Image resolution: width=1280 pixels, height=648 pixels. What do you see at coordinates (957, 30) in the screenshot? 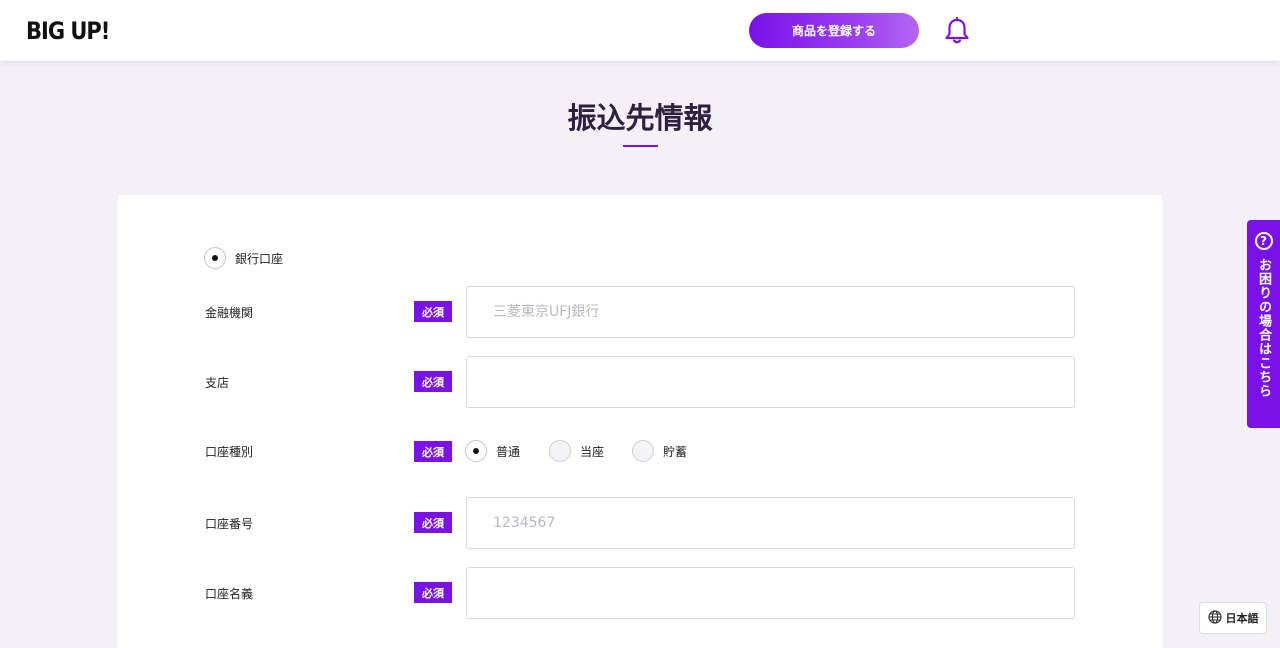
I see `bell-icon` at bounding box center [957, 30].